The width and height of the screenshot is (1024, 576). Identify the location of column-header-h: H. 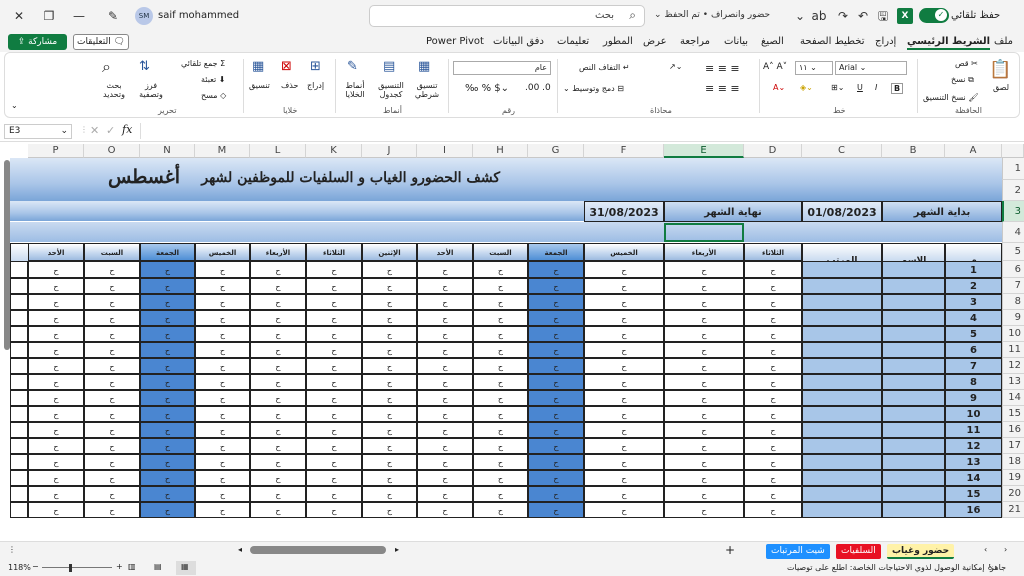
(500, 151).